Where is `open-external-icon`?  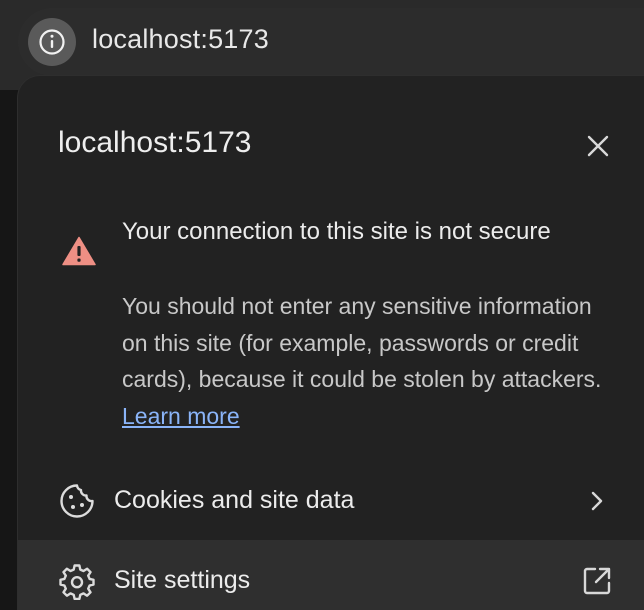
open-external-icon is located at coordinates (597, 581).